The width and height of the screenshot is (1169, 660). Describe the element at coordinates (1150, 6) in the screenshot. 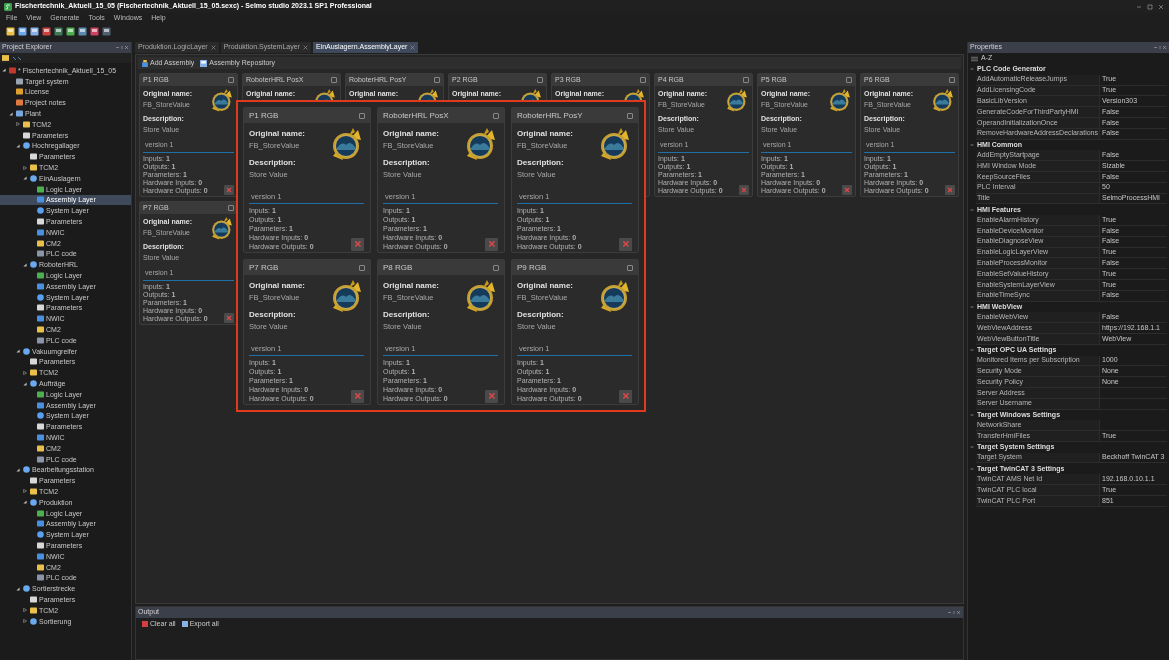

I see `window-controls-icon` at that location.